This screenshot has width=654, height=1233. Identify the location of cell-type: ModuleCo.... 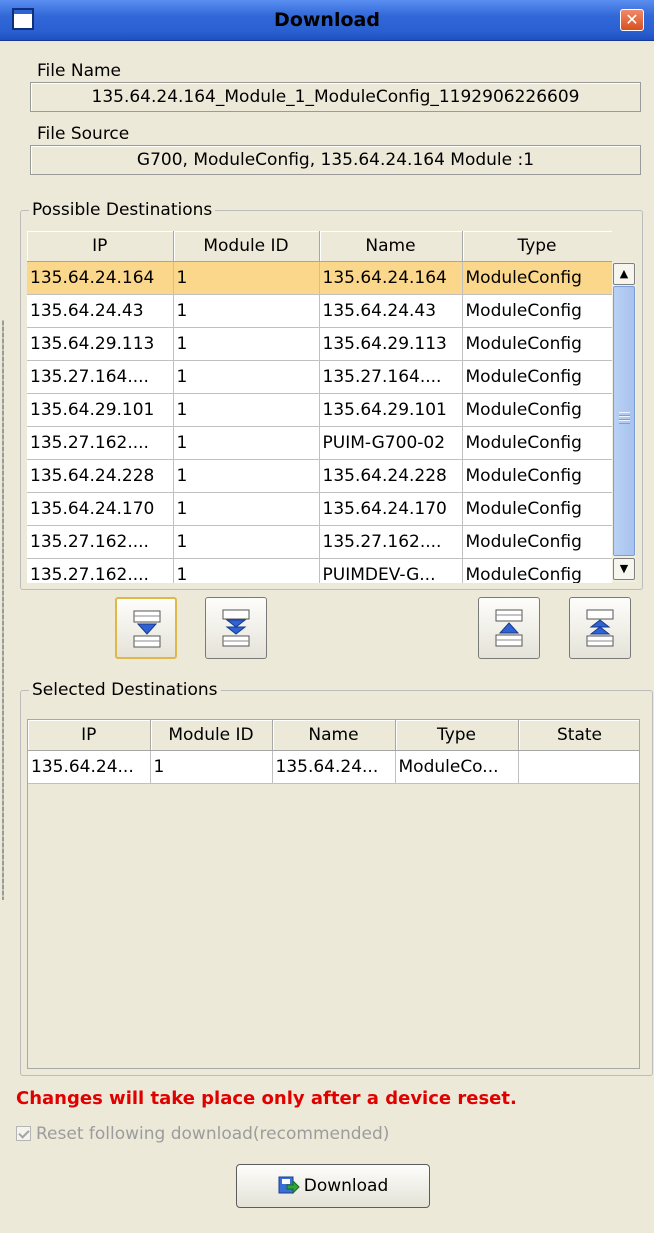
(457, 767).